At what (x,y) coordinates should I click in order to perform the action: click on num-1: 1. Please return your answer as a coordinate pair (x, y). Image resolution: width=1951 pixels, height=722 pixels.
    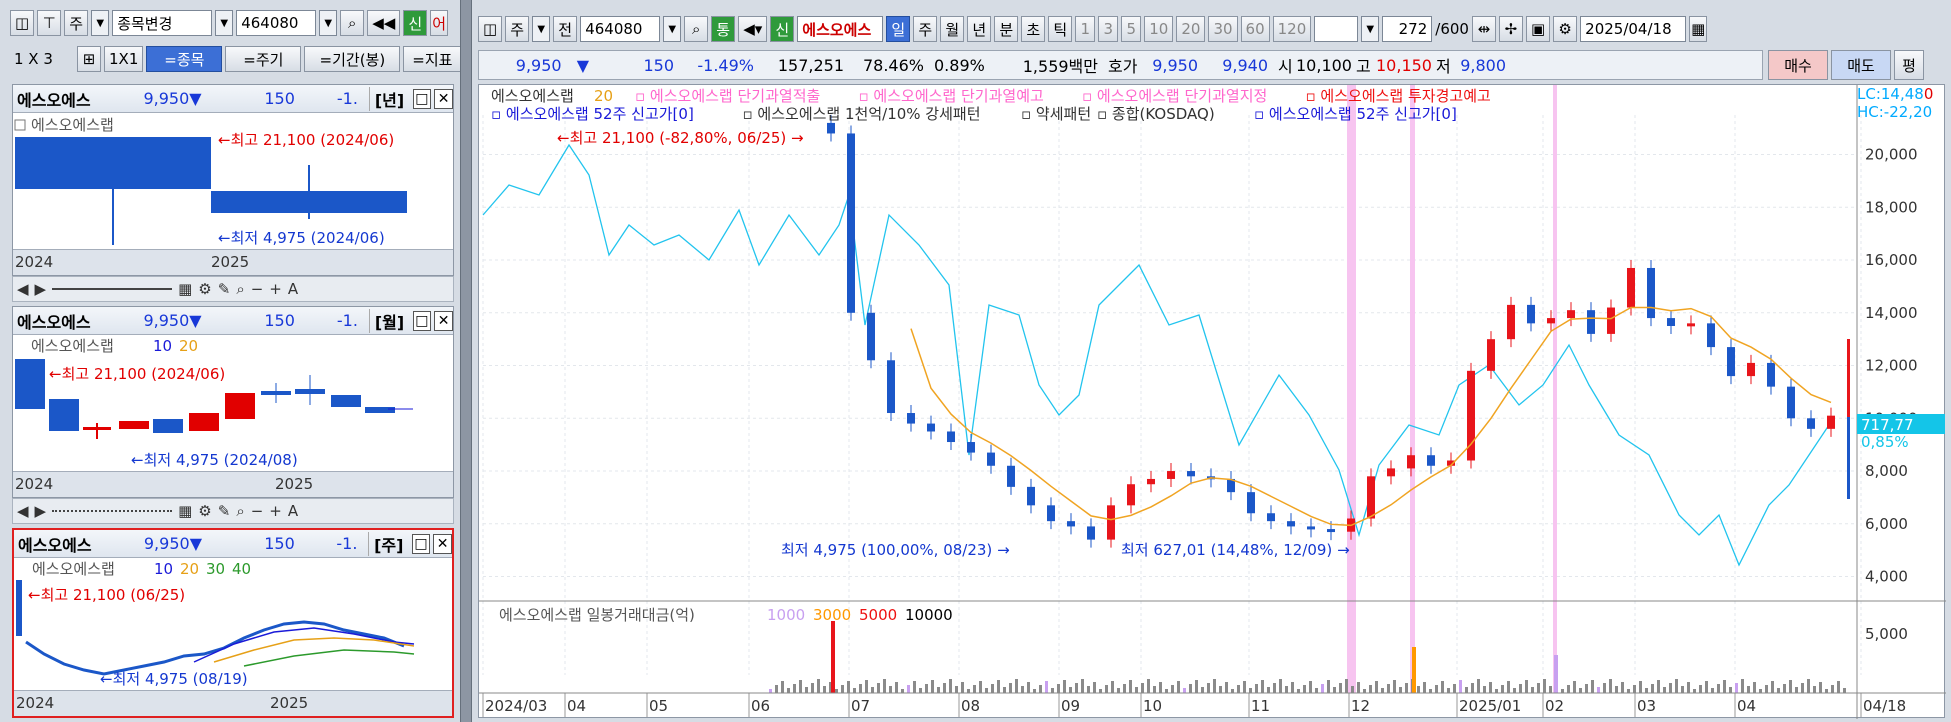
    Looking at the image, I should click on (1085, 29).